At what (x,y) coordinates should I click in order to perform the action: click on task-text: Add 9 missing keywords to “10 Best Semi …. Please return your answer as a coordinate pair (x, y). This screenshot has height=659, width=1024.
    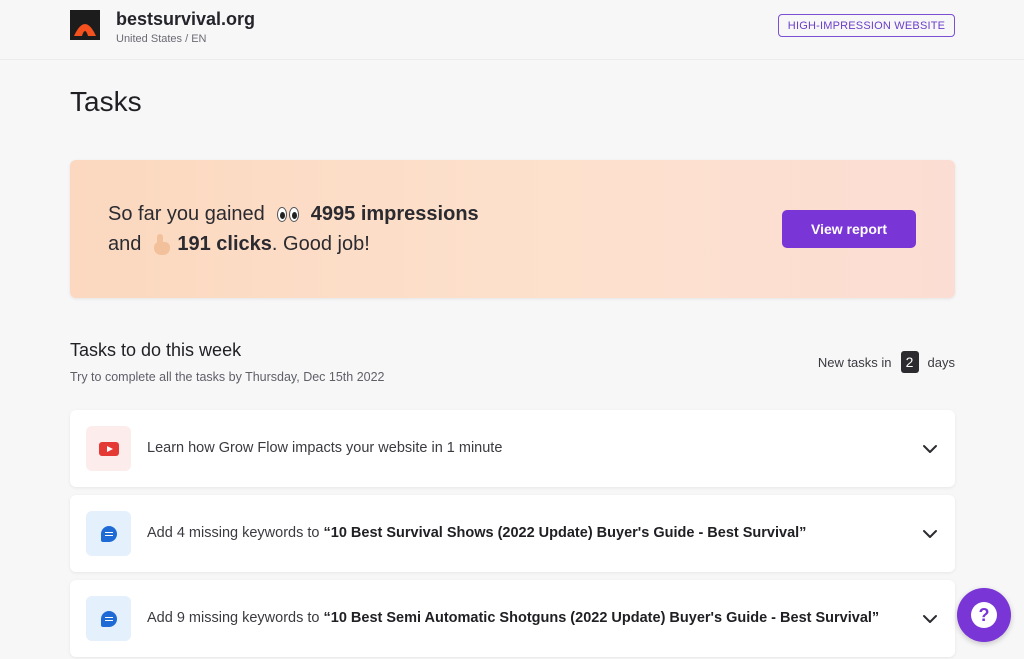
    Looking at the image, I should click on (513, 618).